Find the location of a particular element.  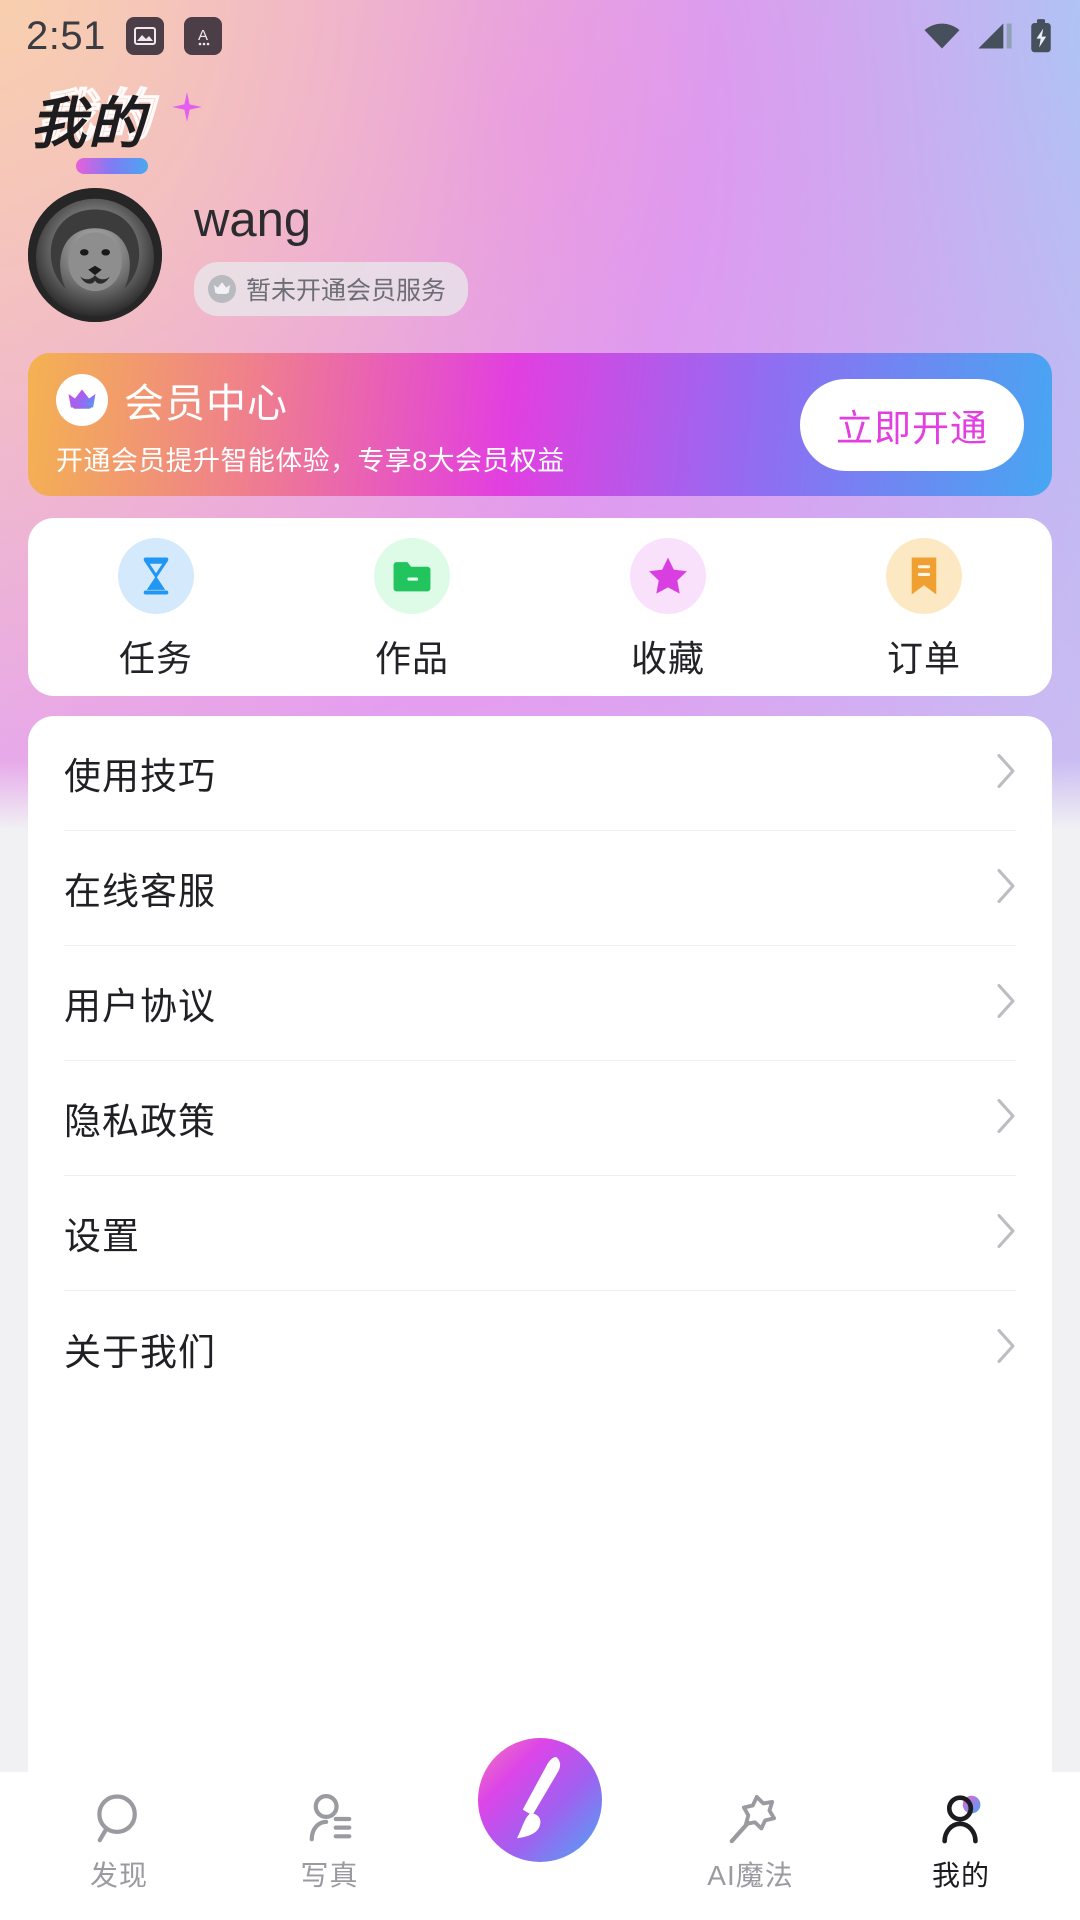

app-a-icon: A is located at coordinates (202, 36).